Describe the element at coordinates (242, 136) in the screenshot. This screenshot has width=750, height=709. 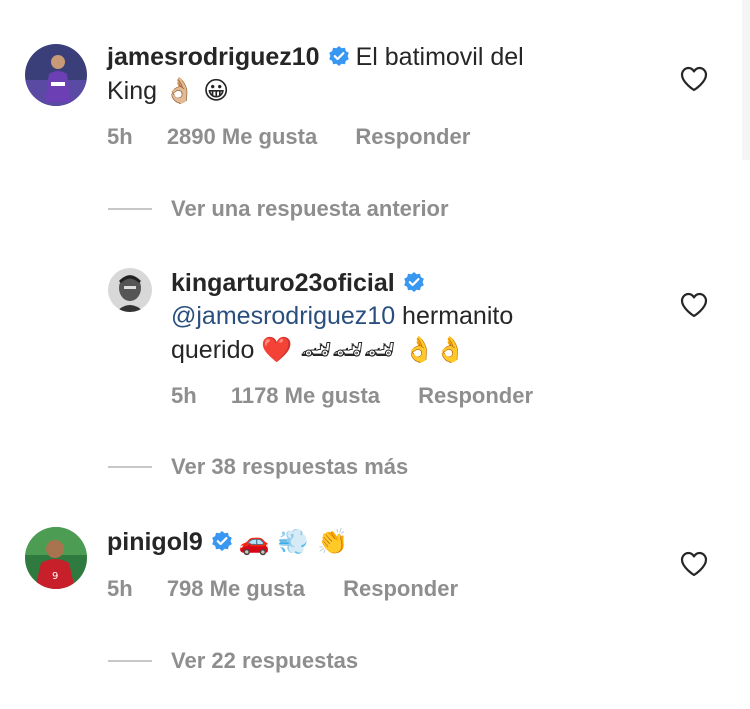
I see `like-count: 2890 Me gusta` at that location.